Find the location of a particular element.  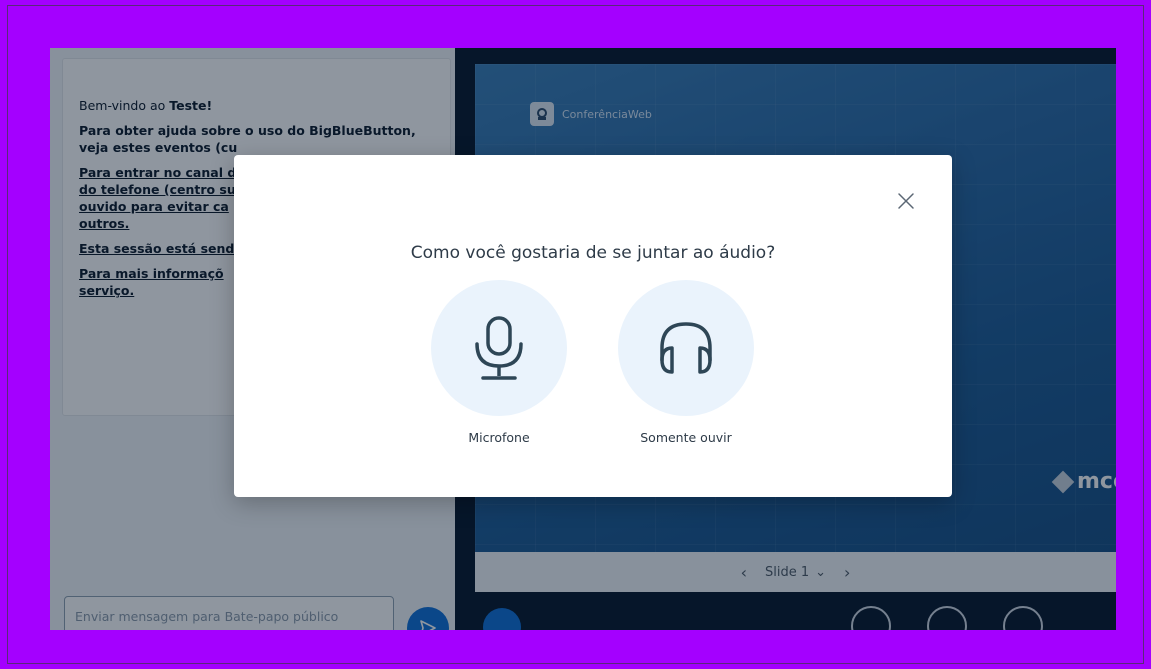

microphone-option-label: Microfone is located at coordinates (499, 437).